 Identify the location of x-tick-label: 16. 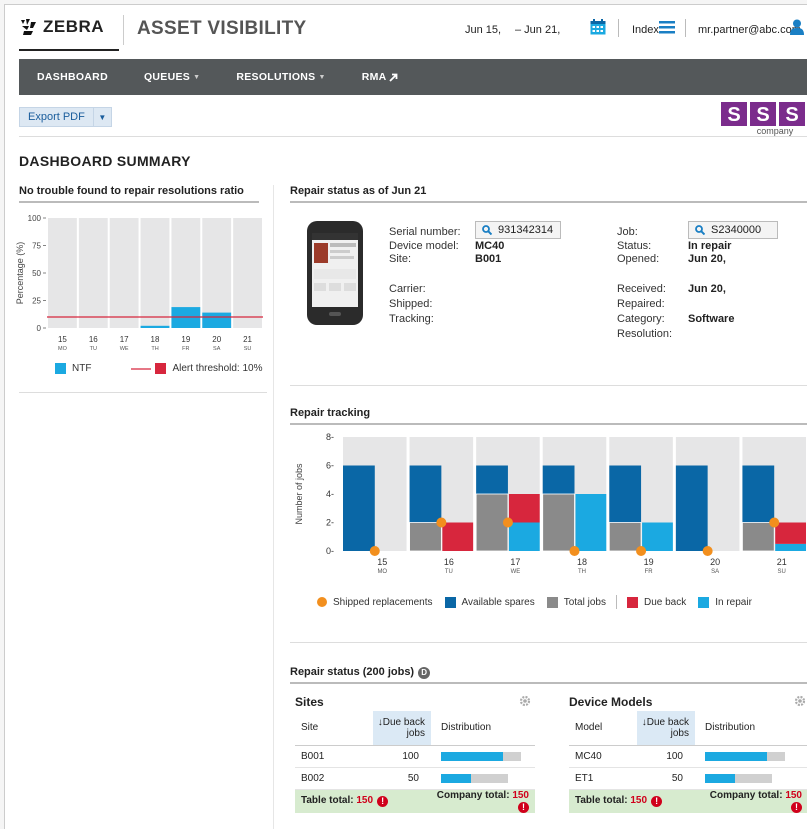
(93, 339).